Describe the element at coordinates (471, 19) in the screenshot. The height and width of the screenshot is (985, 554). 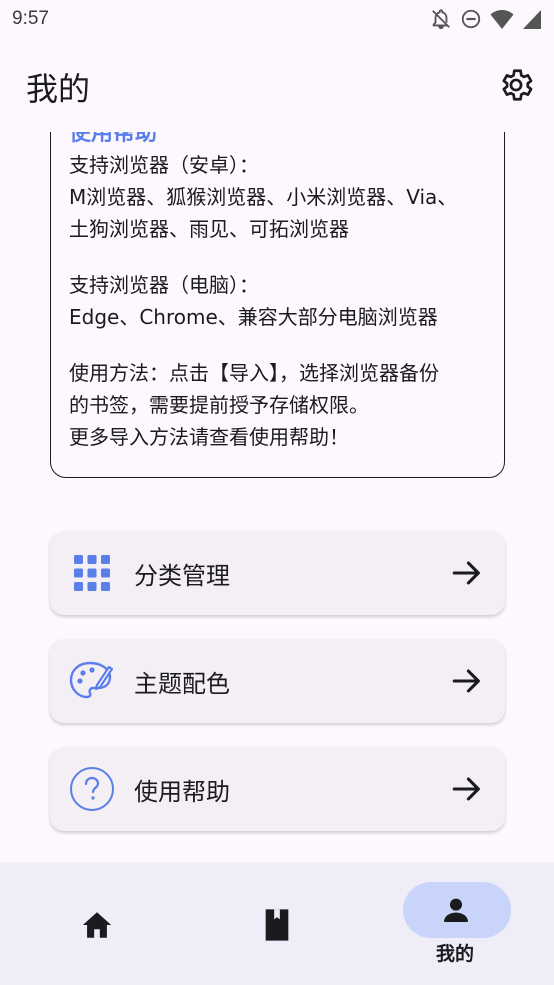
I see `do-not-disturb-icon` at that location.